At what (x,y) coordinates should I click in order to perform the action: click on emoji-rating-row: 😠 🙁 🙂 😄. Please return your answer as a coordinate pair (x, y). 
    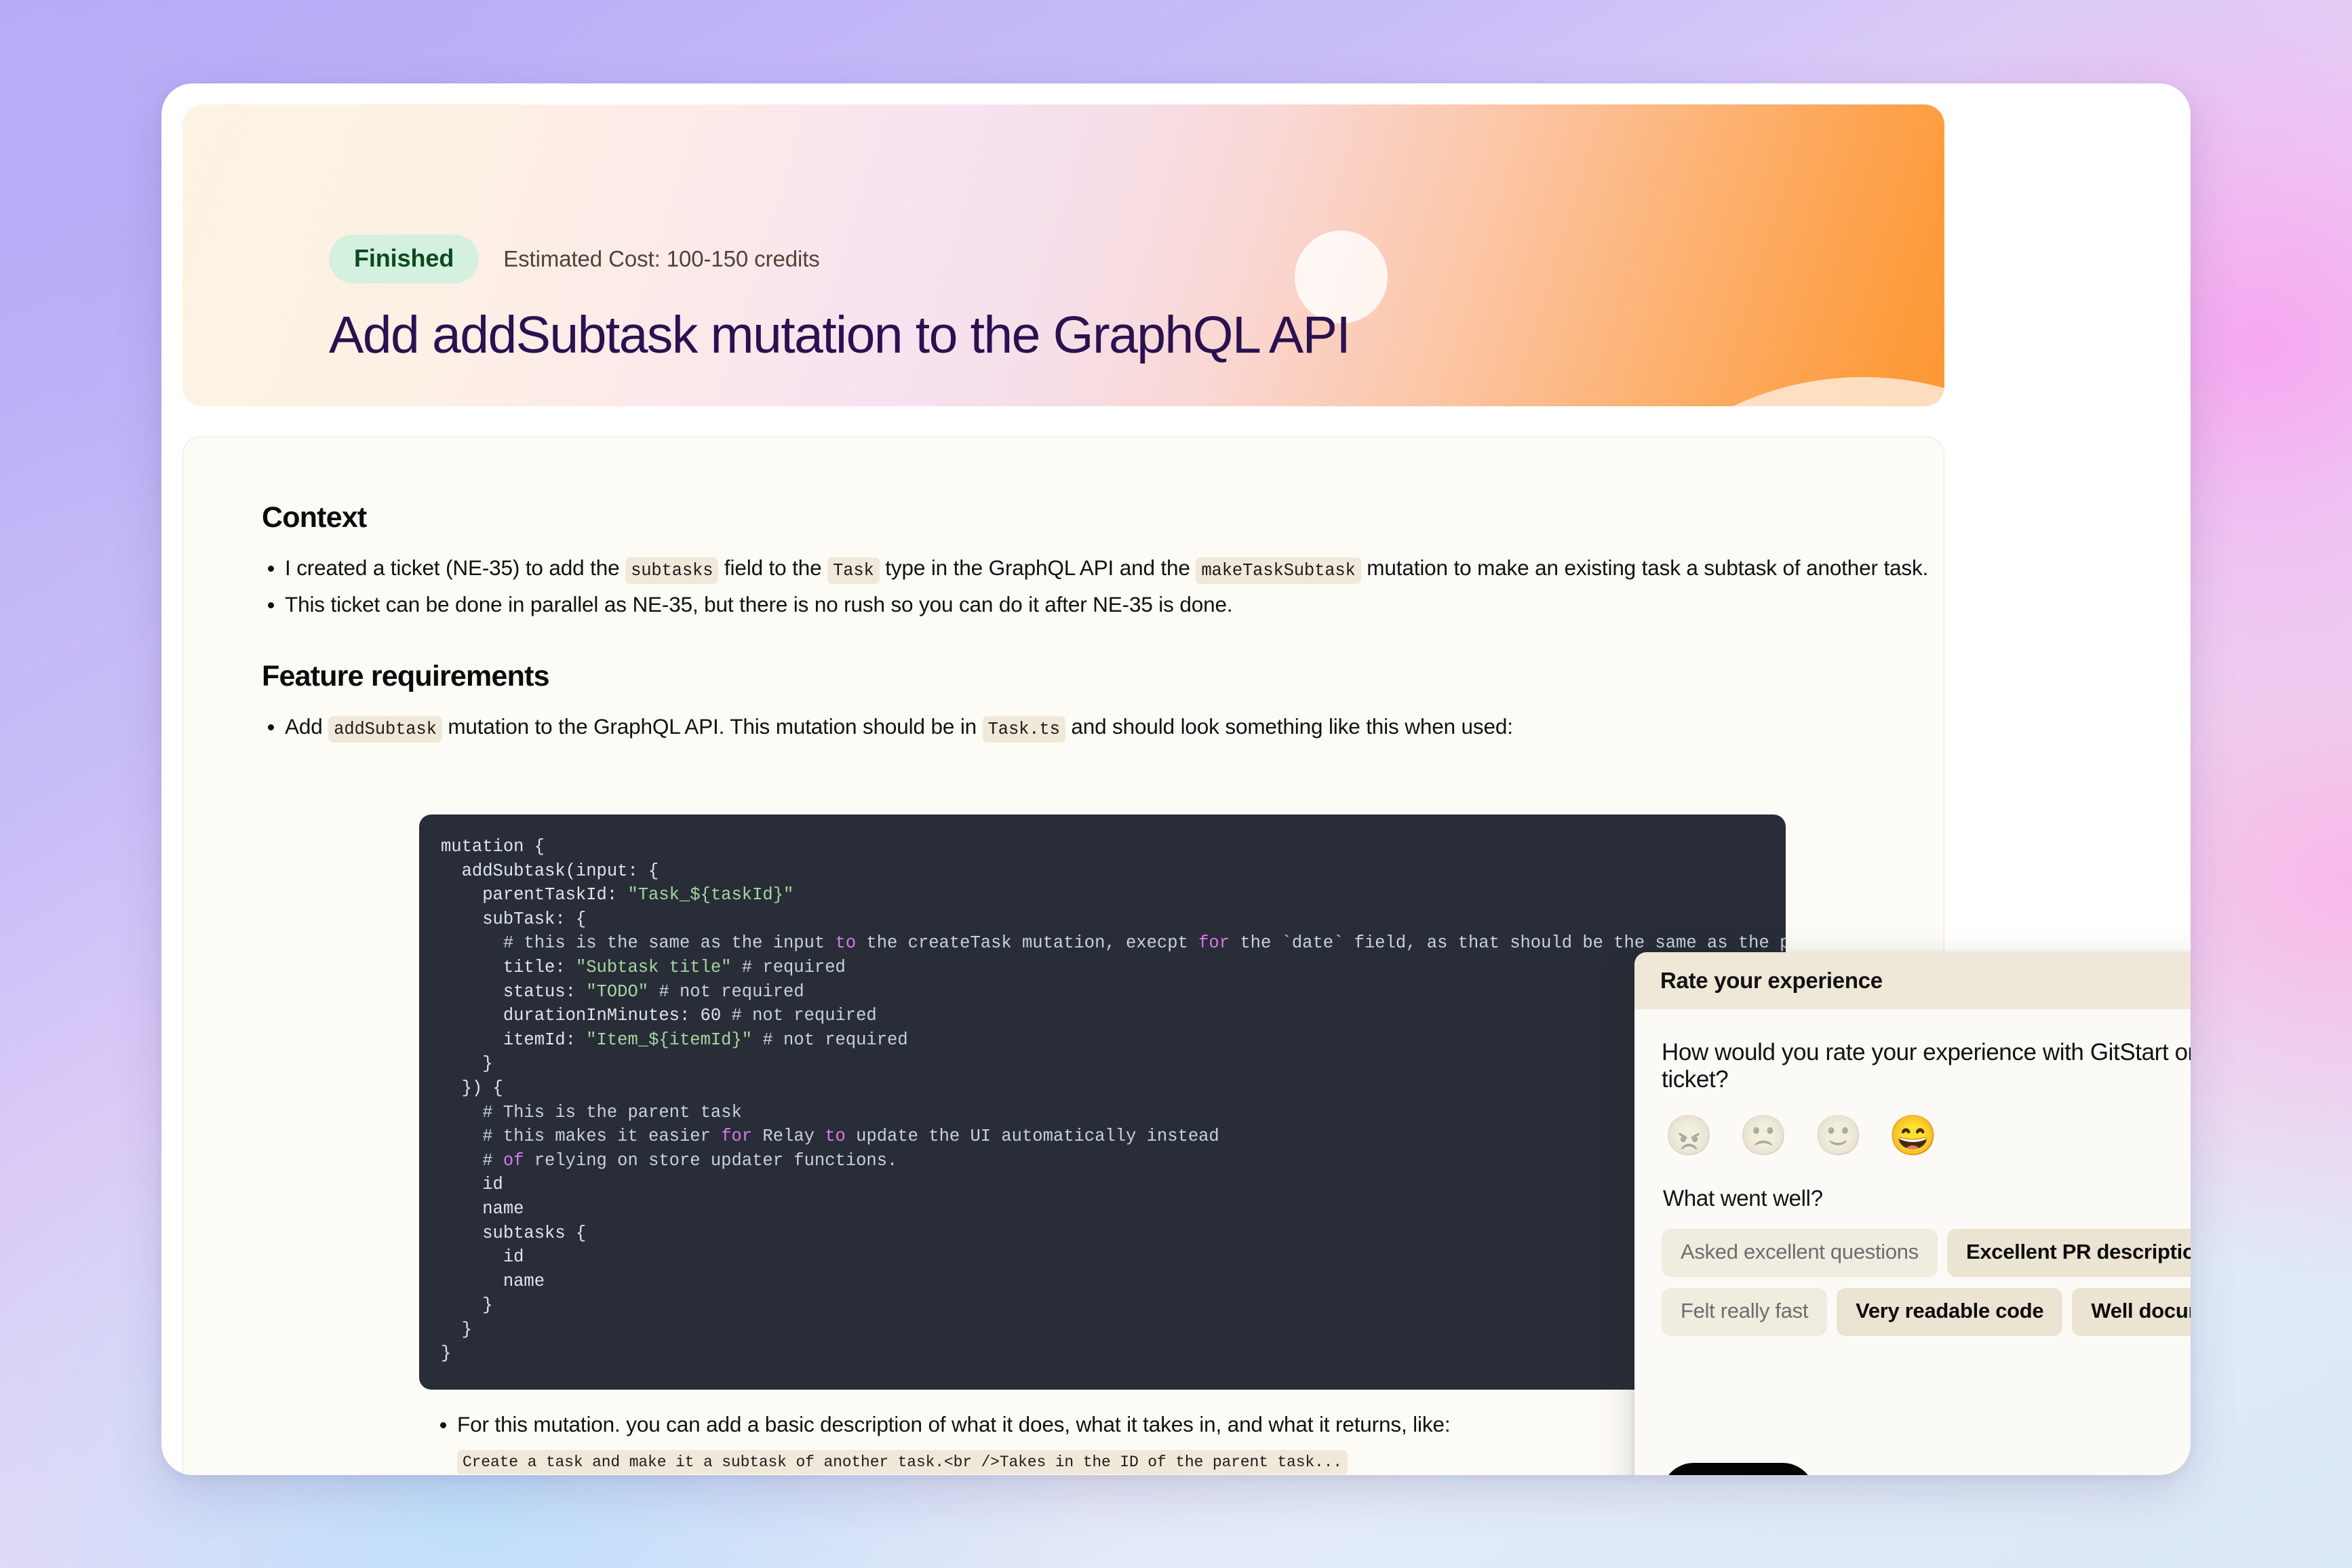
    Looking at the image, I should click on (1926, 1136).